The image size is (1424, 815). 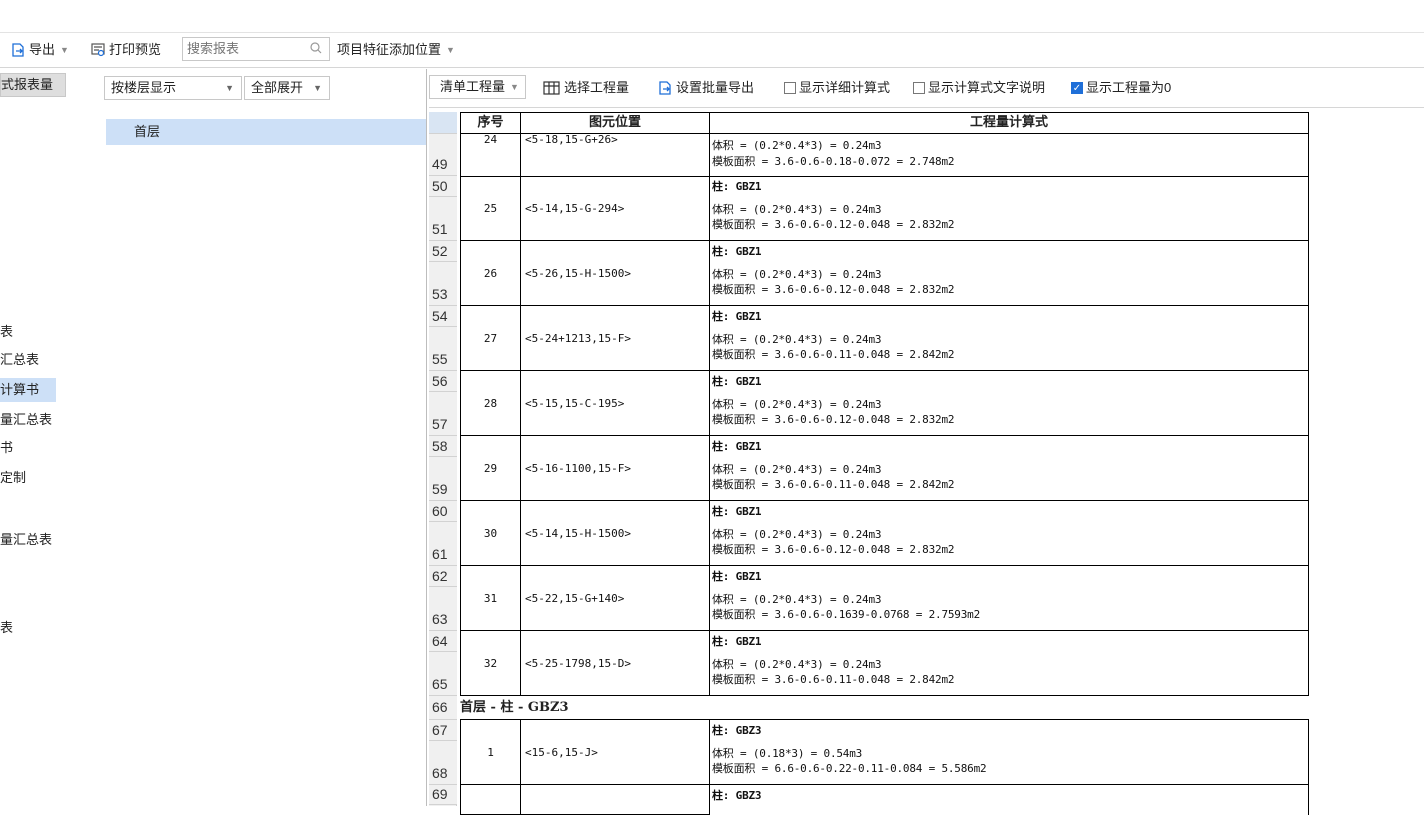 I want to click on row-number: 65, so click(x=443, y=674).